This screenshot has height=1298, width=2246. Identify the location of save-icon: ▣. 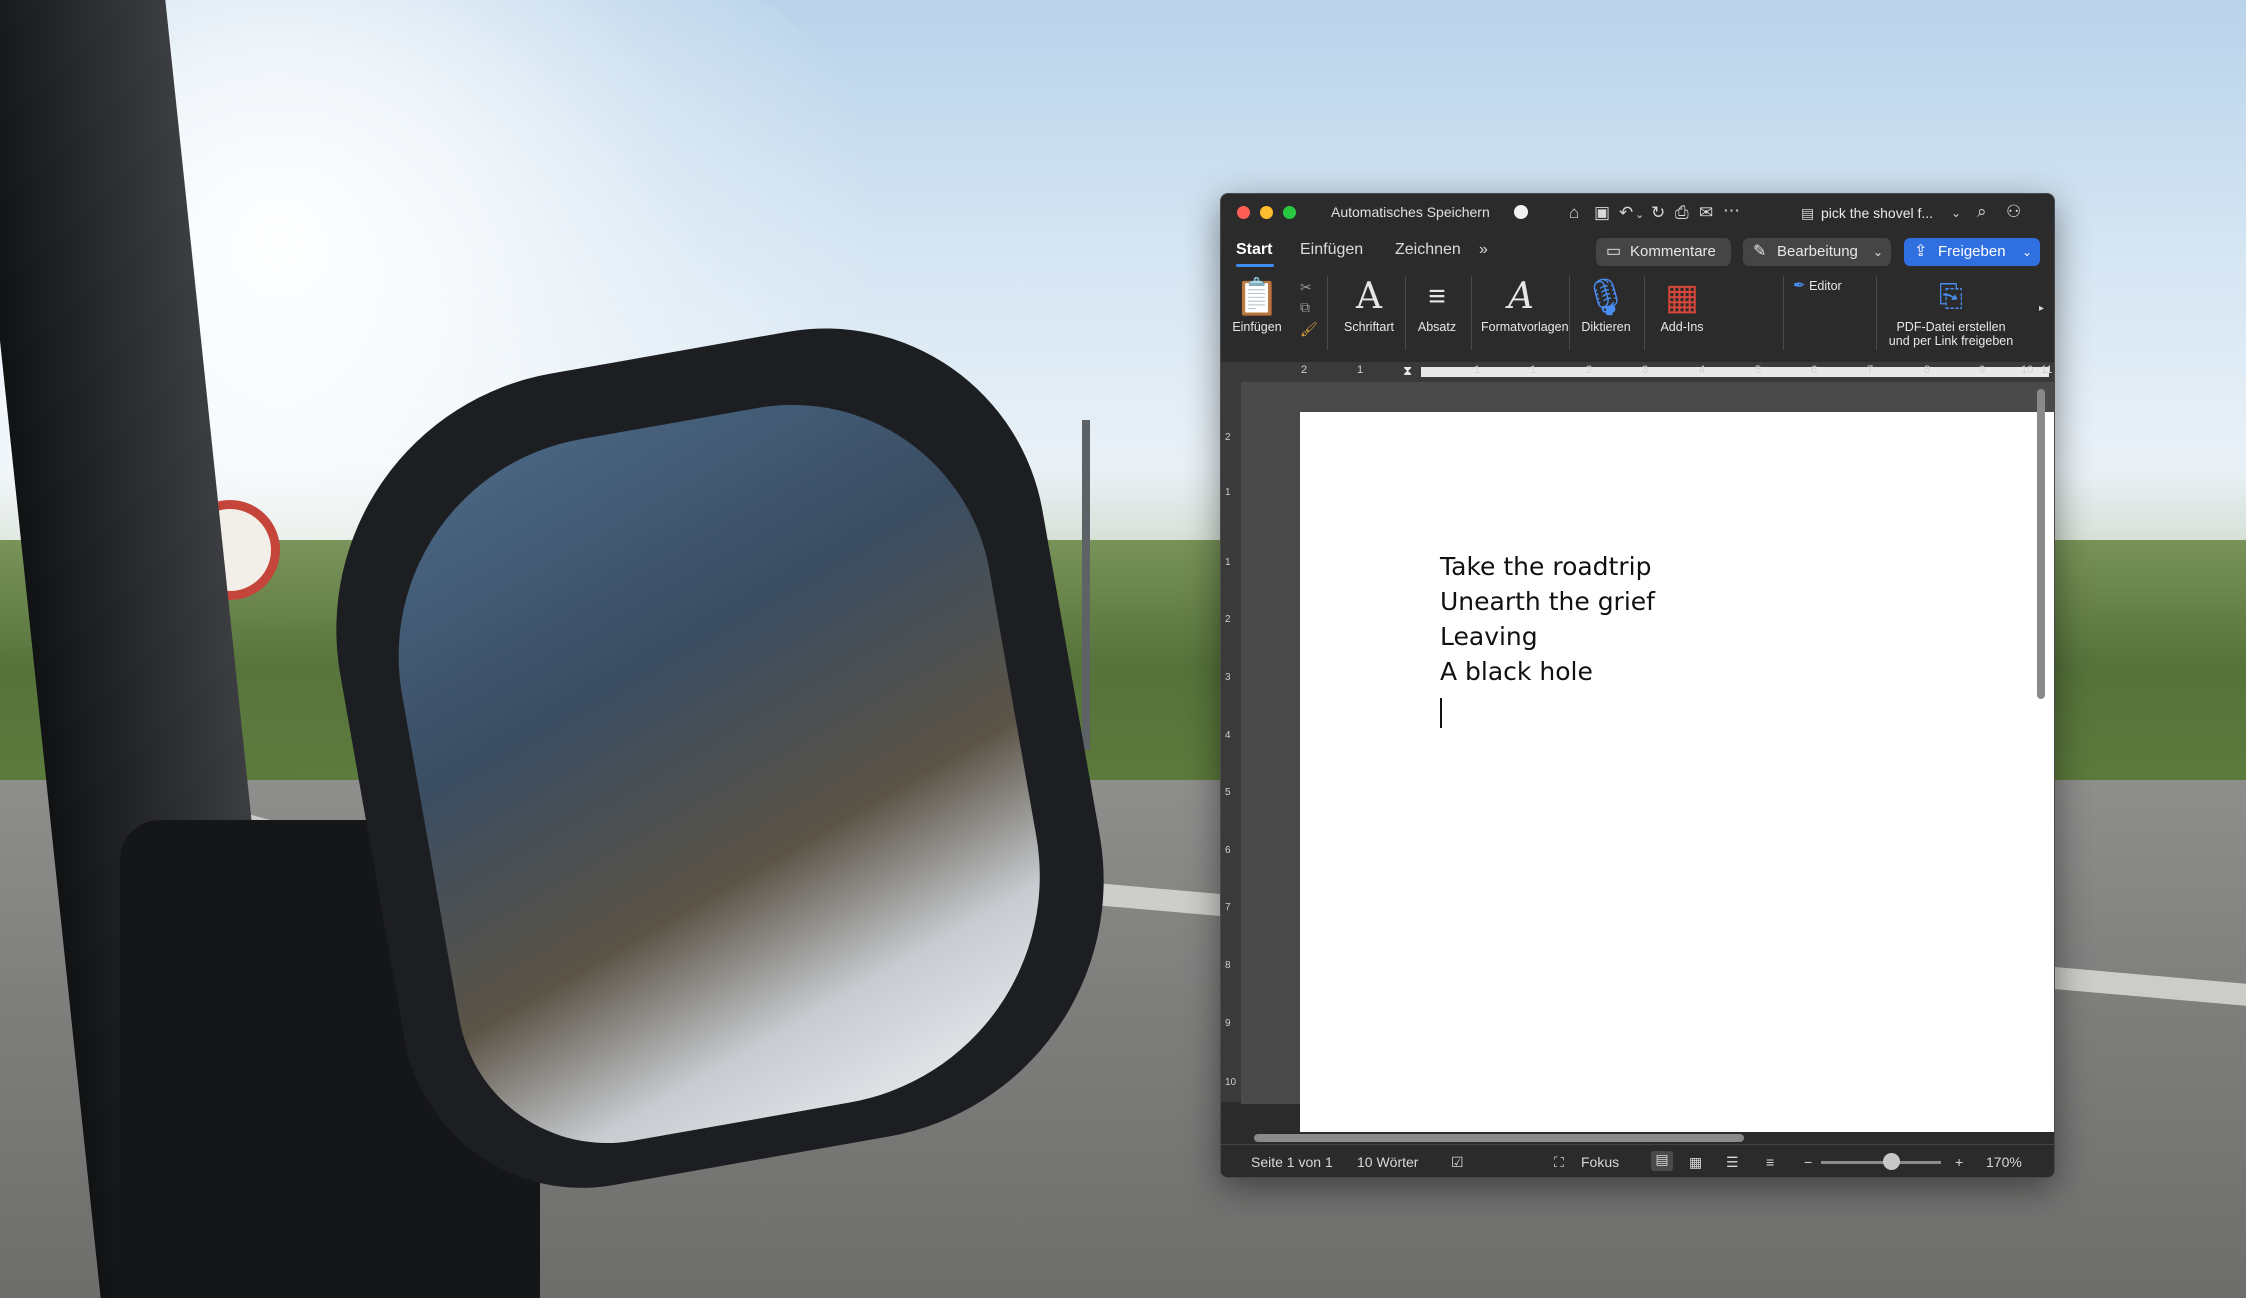
(1602, 213).